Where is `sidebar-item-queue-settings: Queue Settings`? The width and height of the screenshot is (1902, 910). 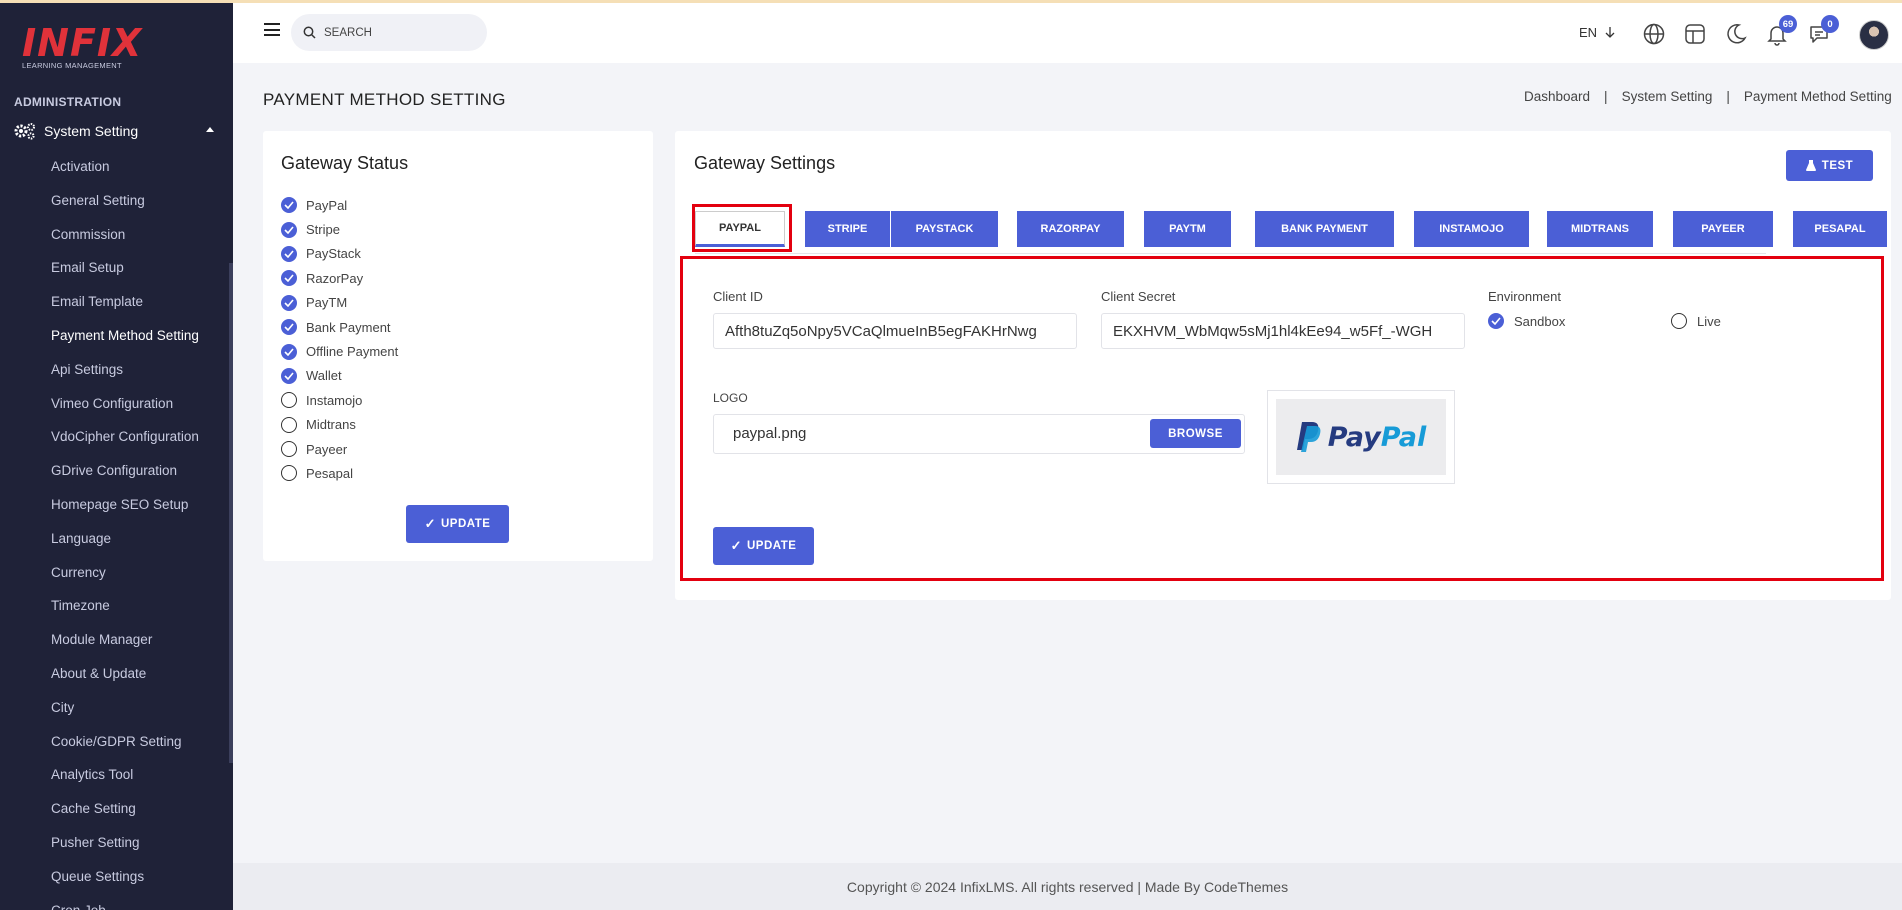
sidebar-item-queue-settings: Queue Settings is located at coordinates (125, 884).